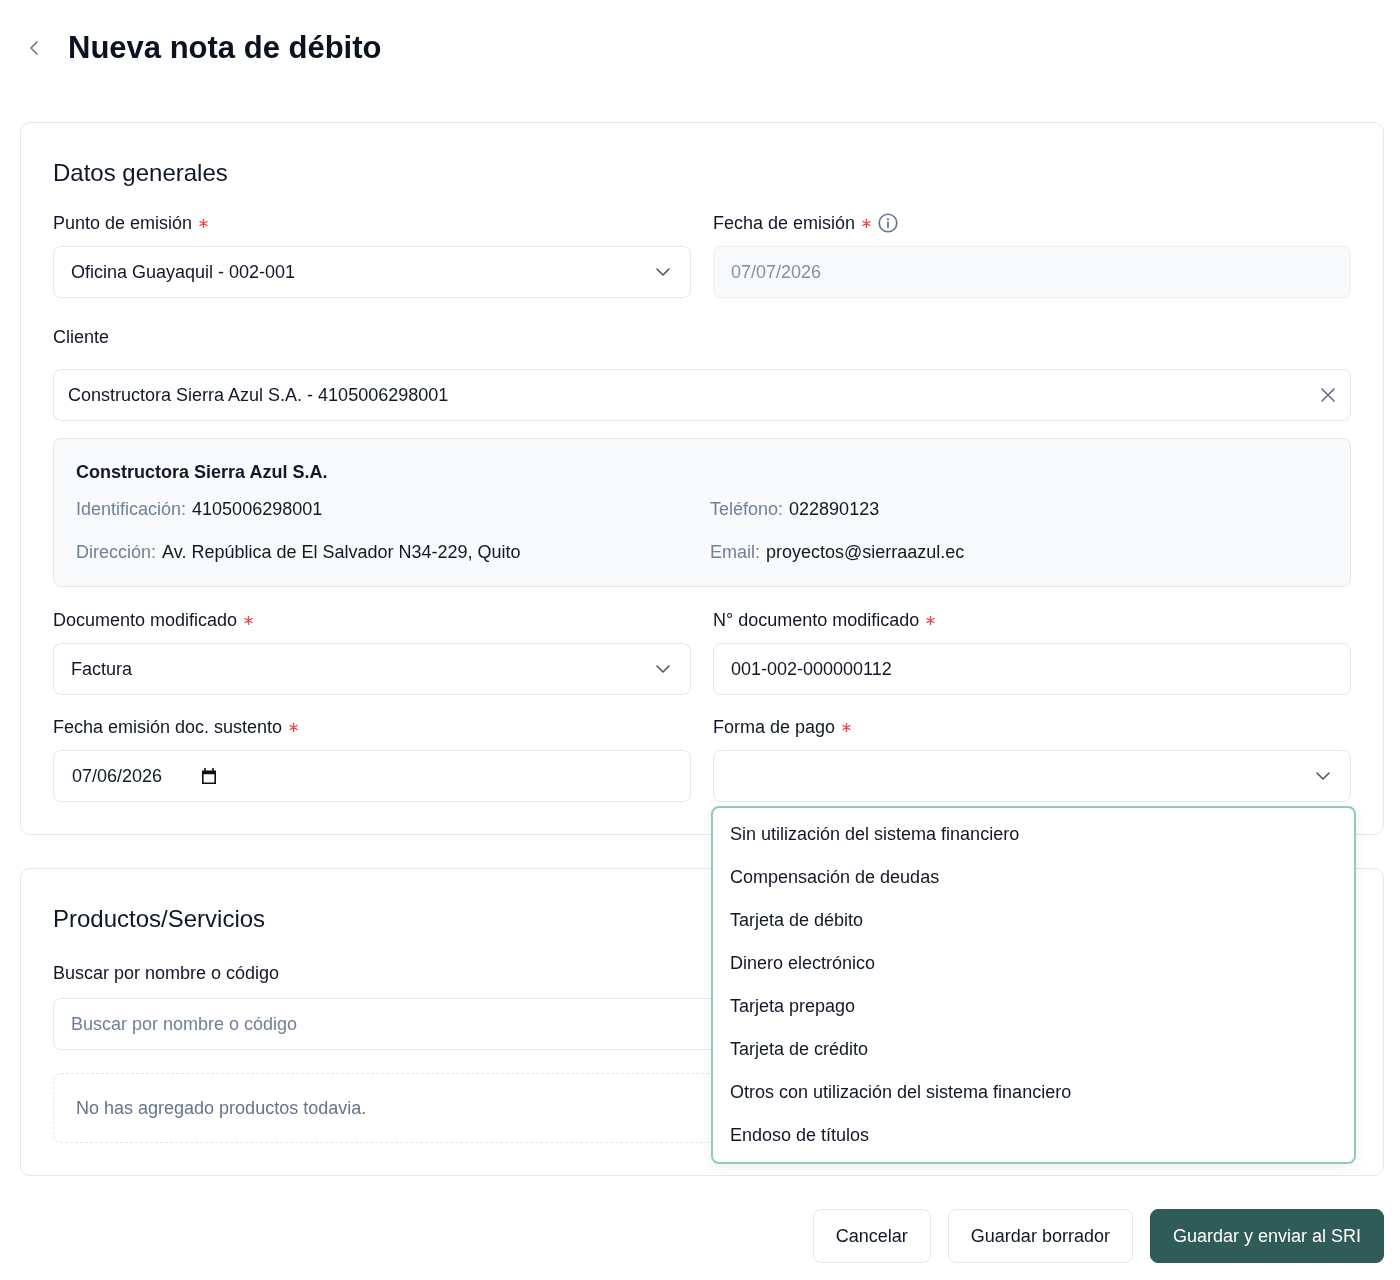  I want to click on field-label: Fecha emisión doc. sustento, so click(168, 727).